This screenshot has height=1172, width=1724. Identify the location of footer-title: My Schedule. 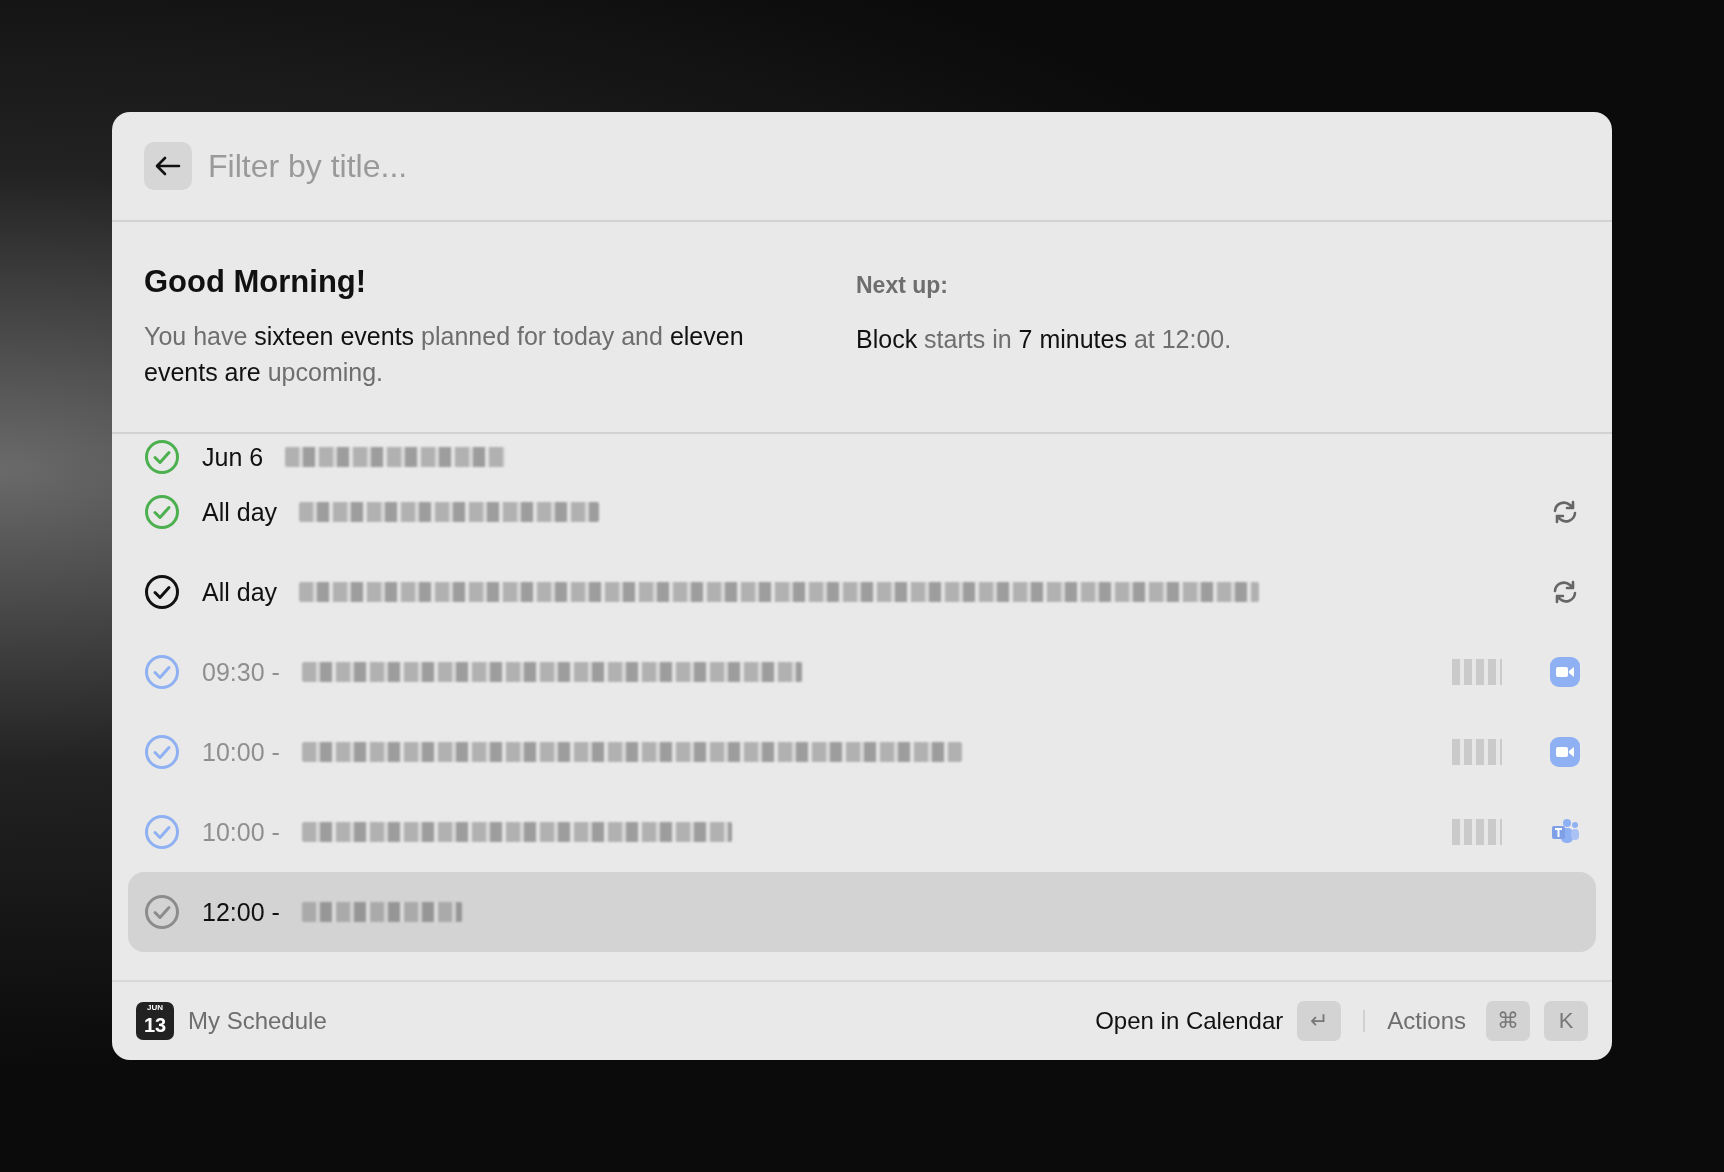
(257, 1021).